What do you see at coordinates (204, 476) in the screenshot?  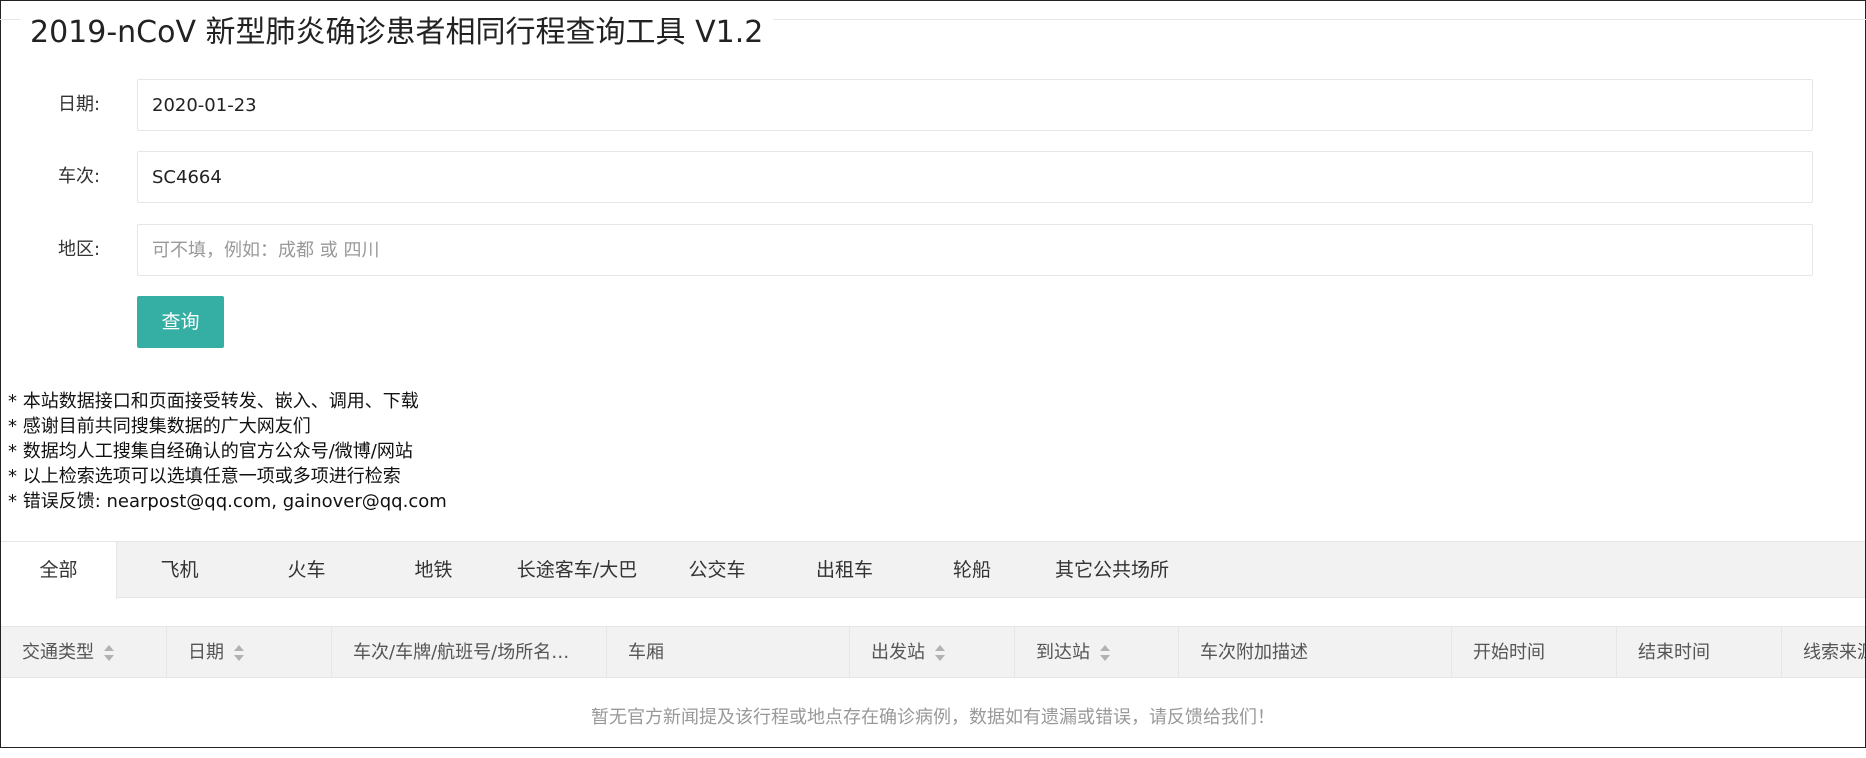 I see `note-item: * 以上检索选项可以选填任意一项或多项进行检索` at bounding box center [204, 476].